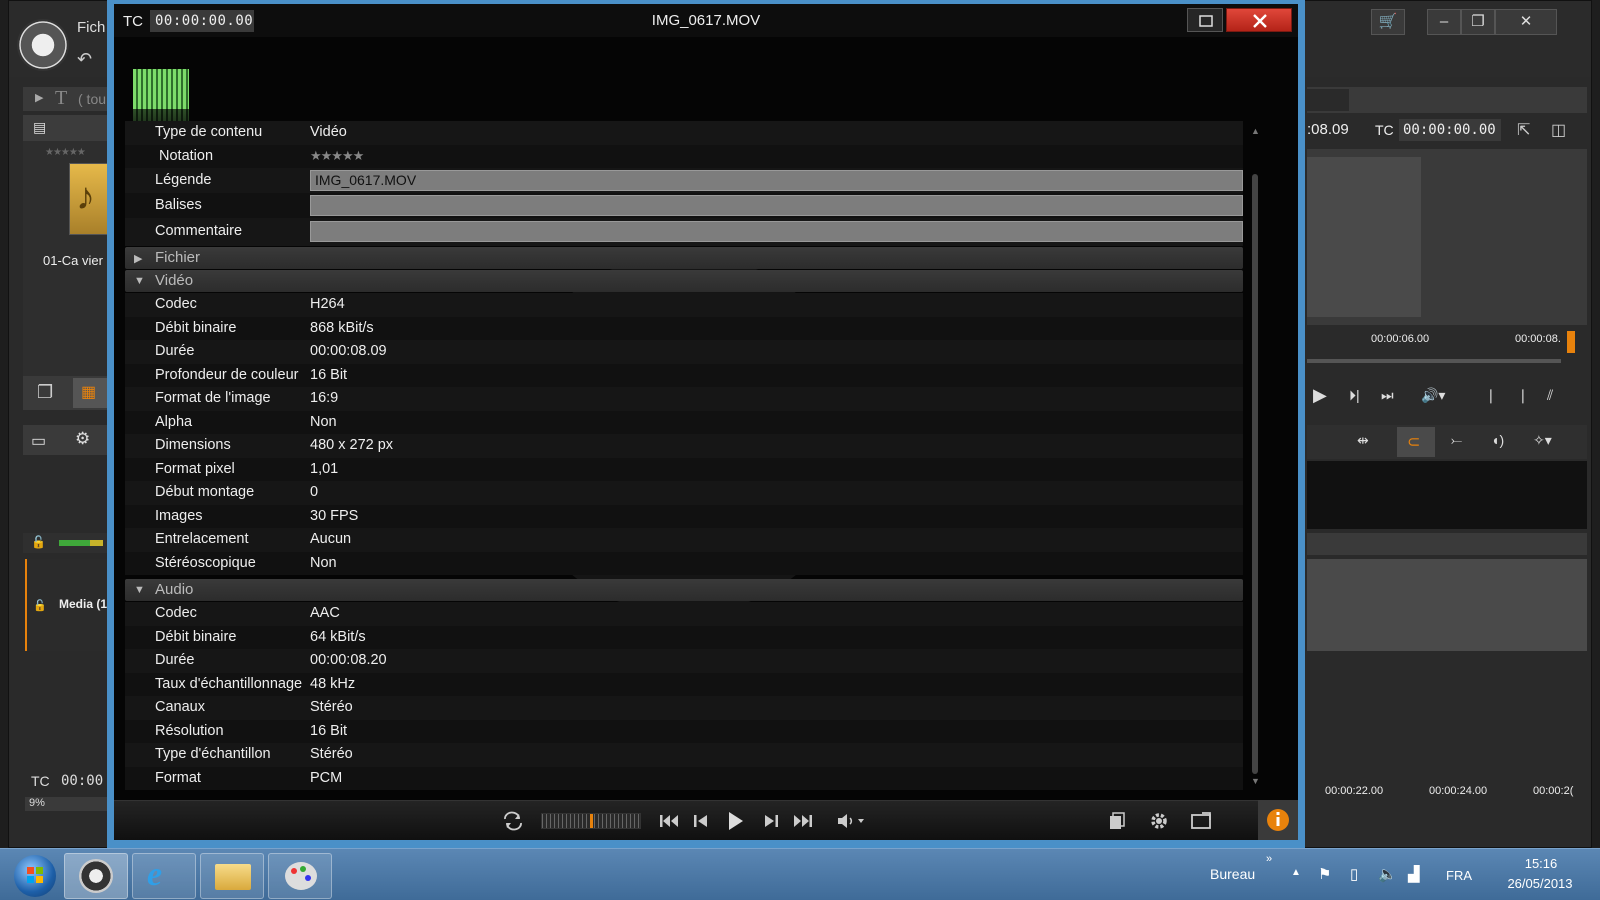 The height and width of the screenshot is (900, 1600). What do you see at coordinates (39, 127) in the screenshot?
I see `folder-icon: ▤` at bounding box center [39, 127].